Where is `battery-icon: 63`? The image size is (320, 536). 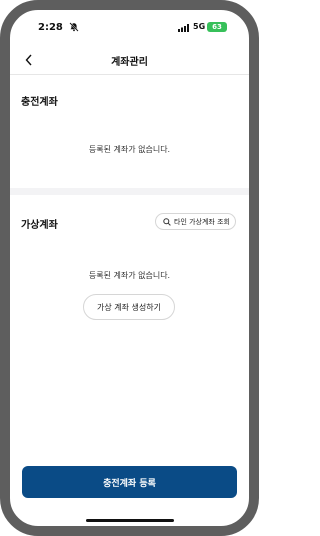 battery-icon: 63 is located at coordinates (217, 27).